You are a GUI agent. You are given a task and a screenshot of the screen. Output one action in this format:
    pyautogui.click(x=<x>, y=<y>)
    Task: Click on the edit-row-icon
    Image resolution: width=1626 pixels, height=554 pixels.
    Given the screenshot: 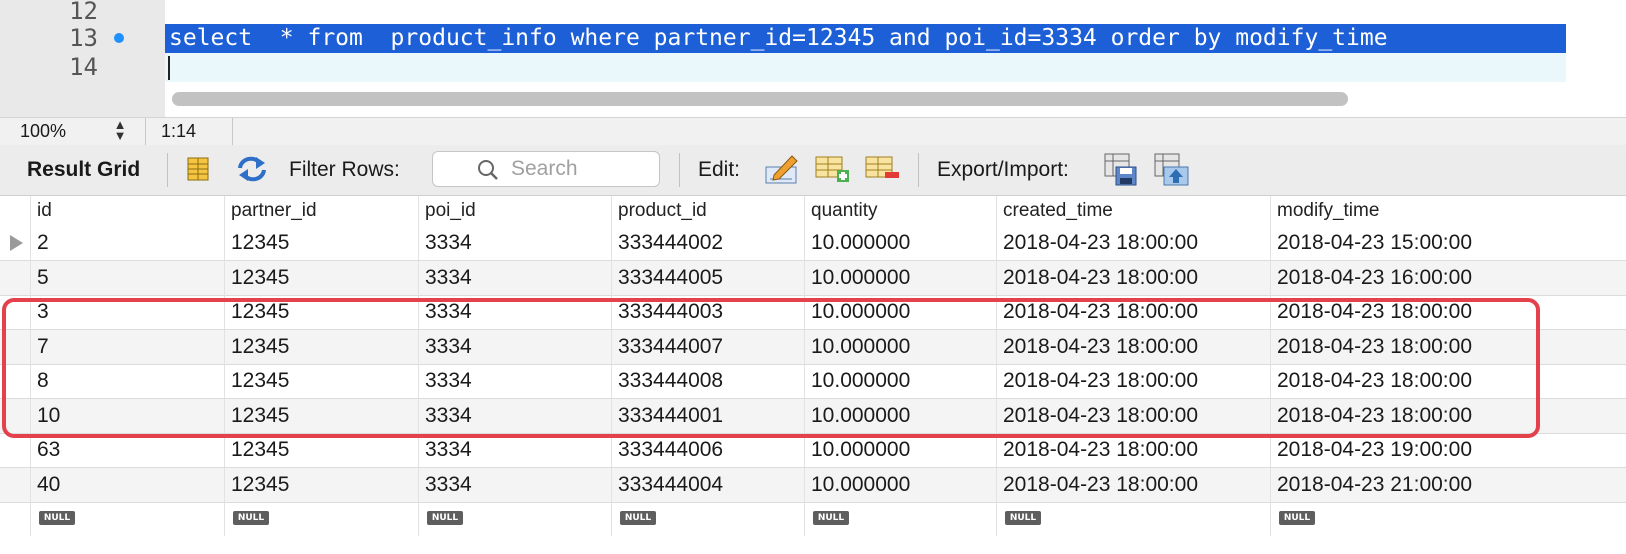 What is the action you would take?
    pyautogui.click(x=782, y=172)
    